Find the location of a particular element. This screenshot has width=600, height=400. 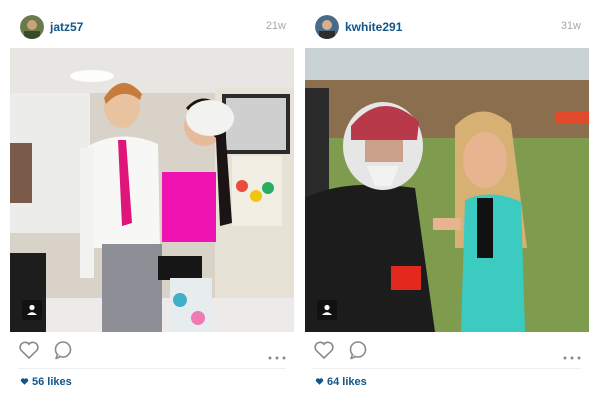

likes-count: 56 likes is located at coordinates (46, 382).